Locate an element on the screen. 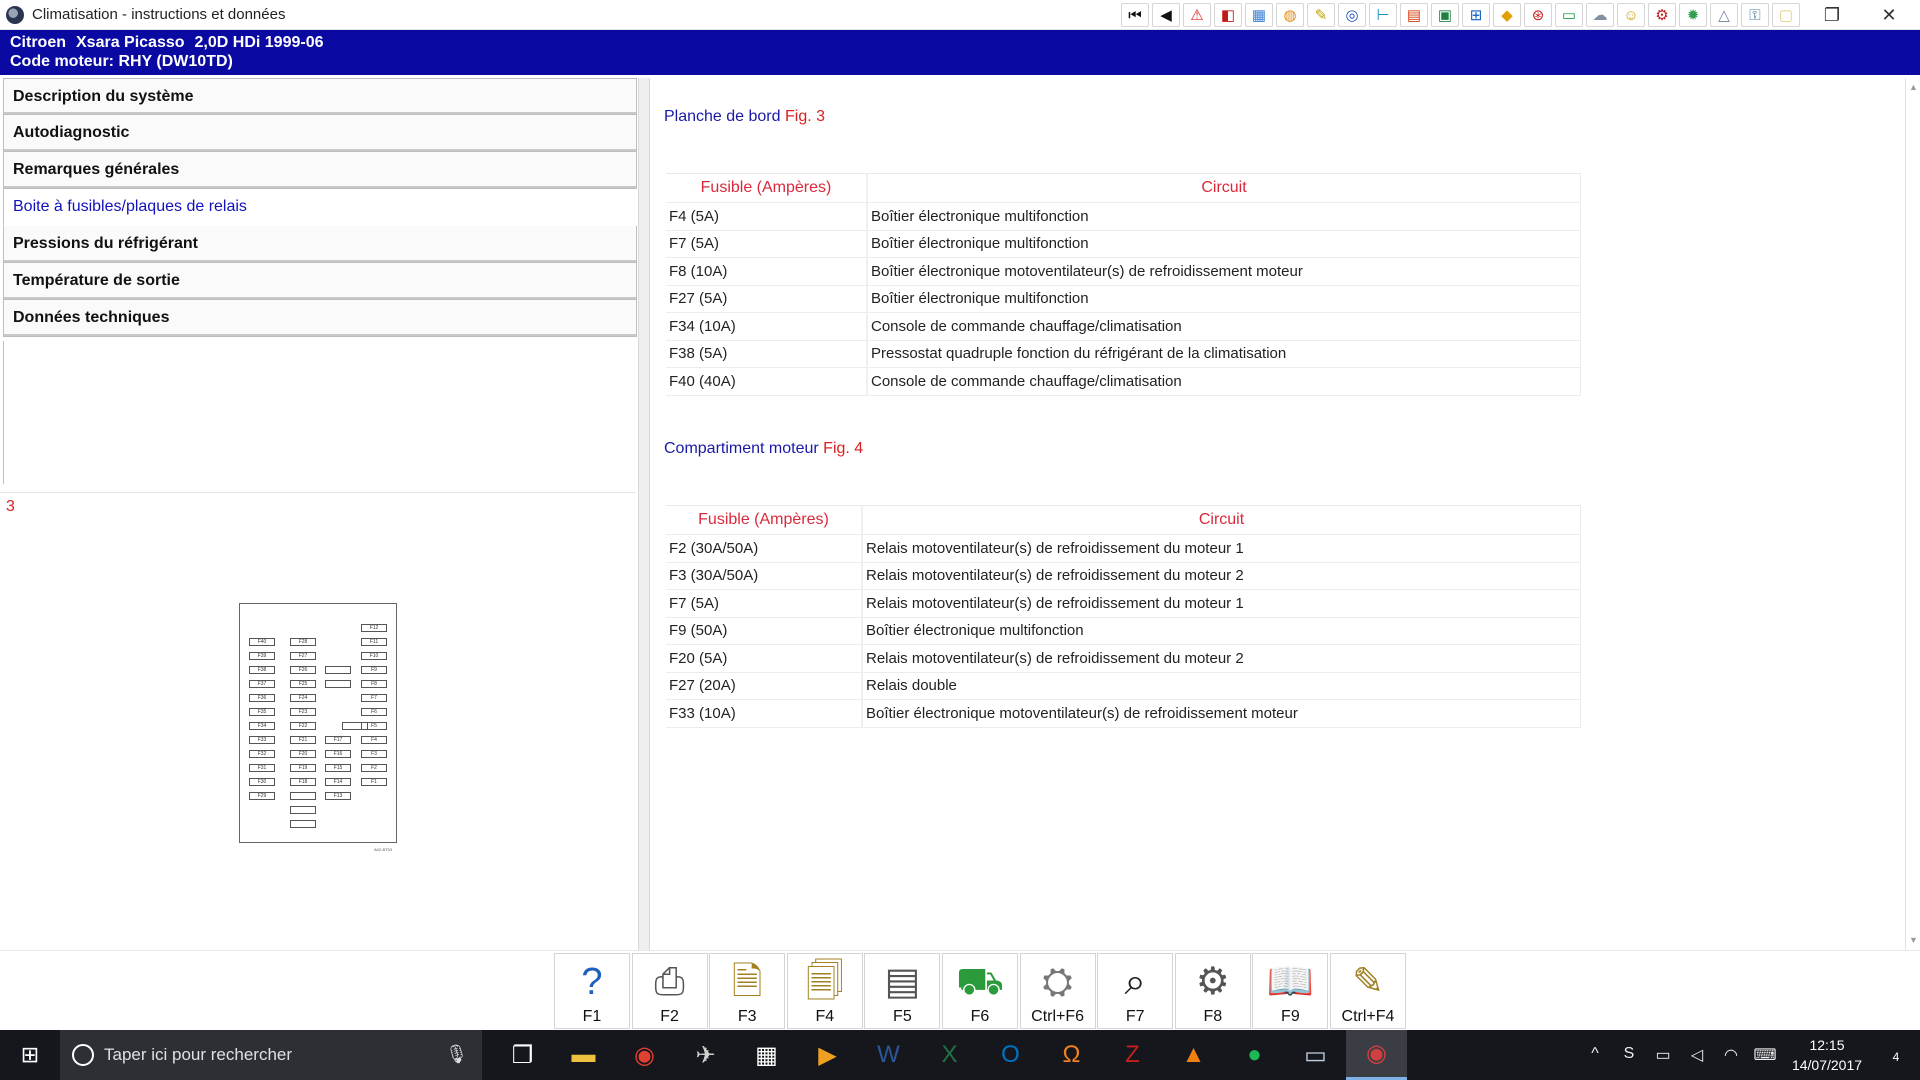 This screenshot has width=1920, height=1080. fuse-slot: F38 is located at coordinates (262, 670).